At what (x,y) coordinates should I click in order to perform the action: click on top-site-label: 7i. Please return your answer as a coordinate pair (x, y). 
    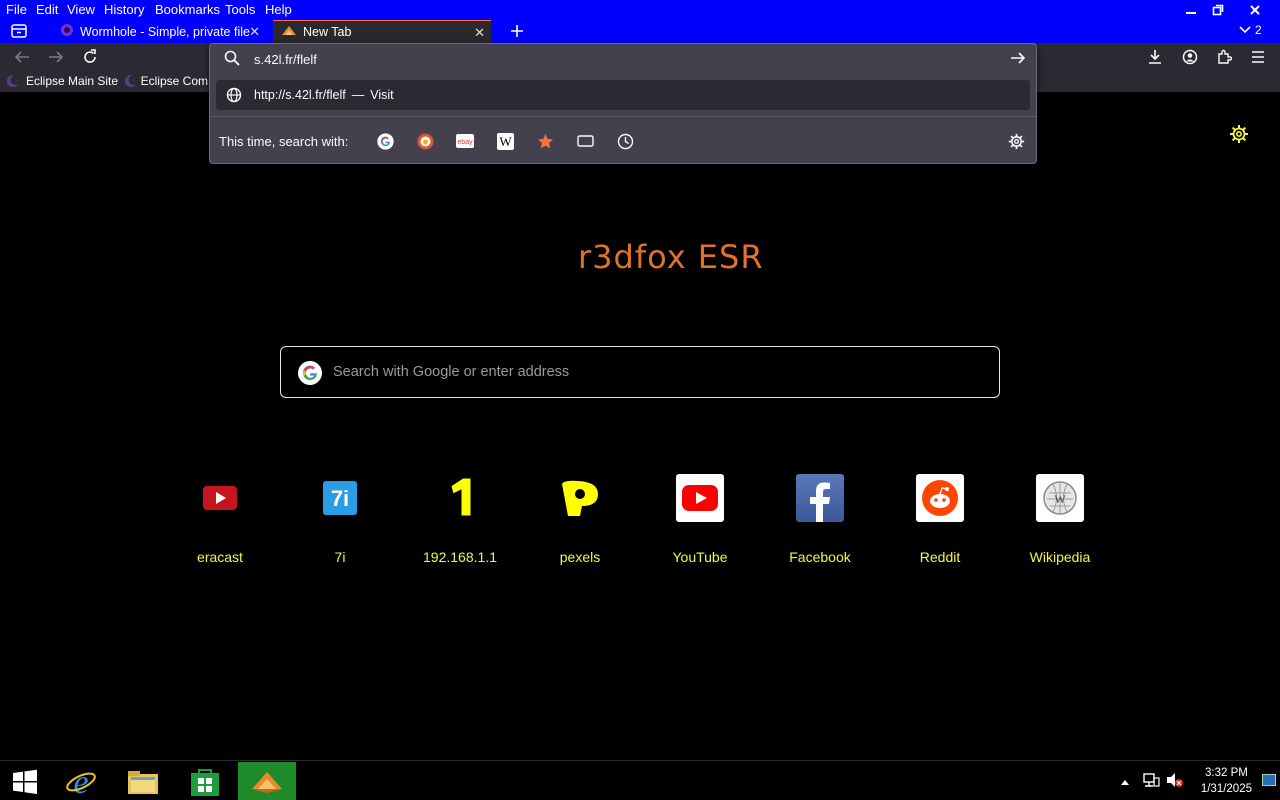
    Looking at the image, I should click on (340, 557).